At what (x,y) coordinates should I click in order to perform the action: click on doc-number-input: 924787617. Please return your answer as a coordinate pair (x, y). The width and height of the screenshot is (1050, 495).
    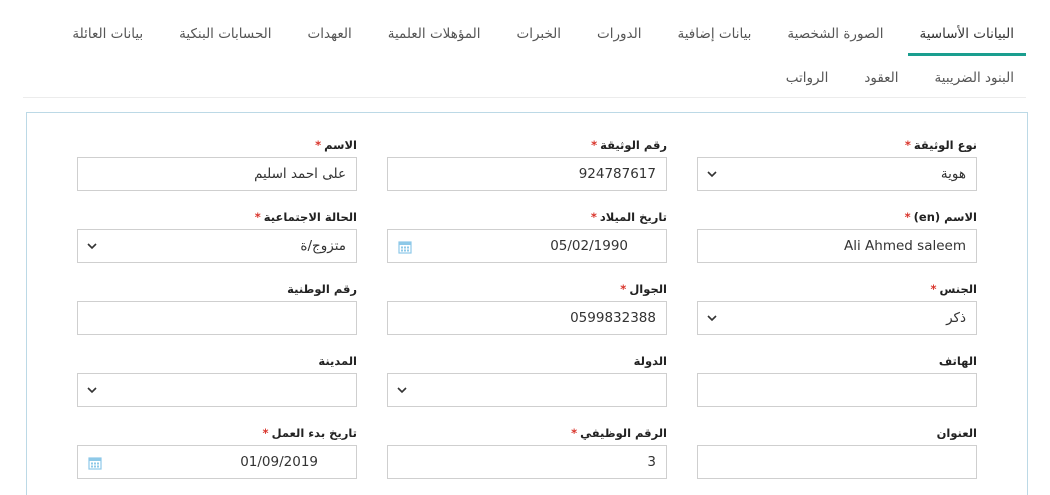
    Looking at the image, I should click on (527, 174).